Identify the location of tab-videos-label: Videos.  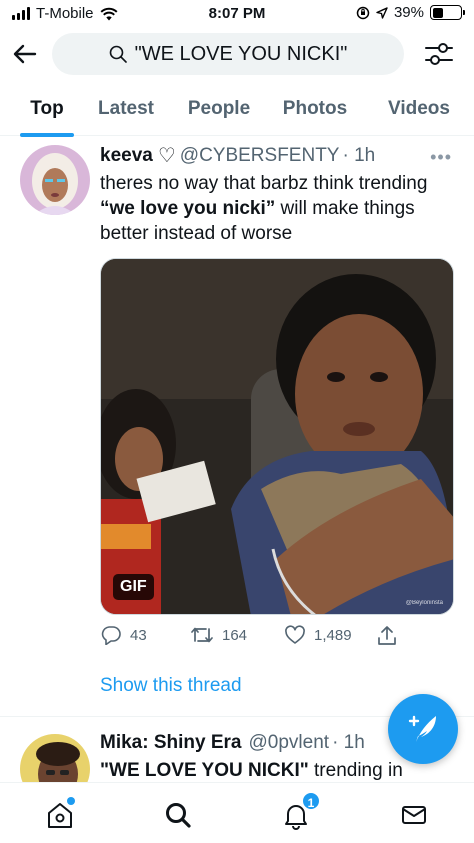
(419, 108).